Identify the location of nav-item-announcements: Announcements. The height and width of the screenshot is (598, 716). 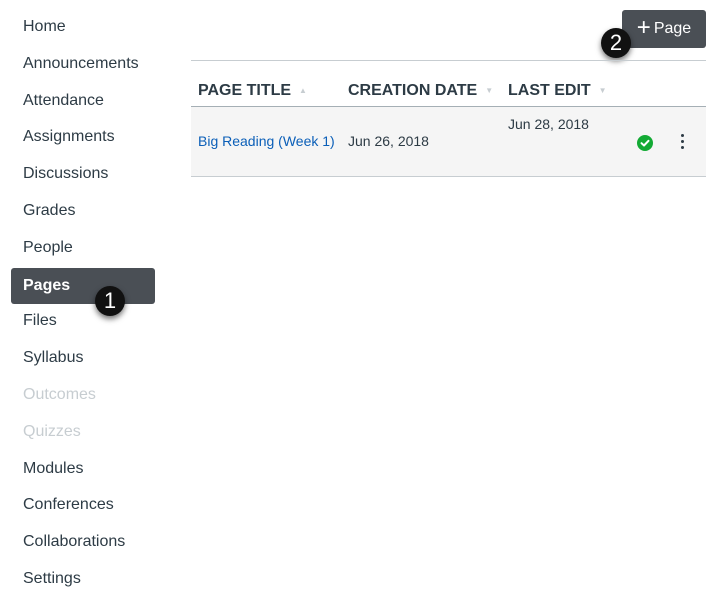
(81, 64).